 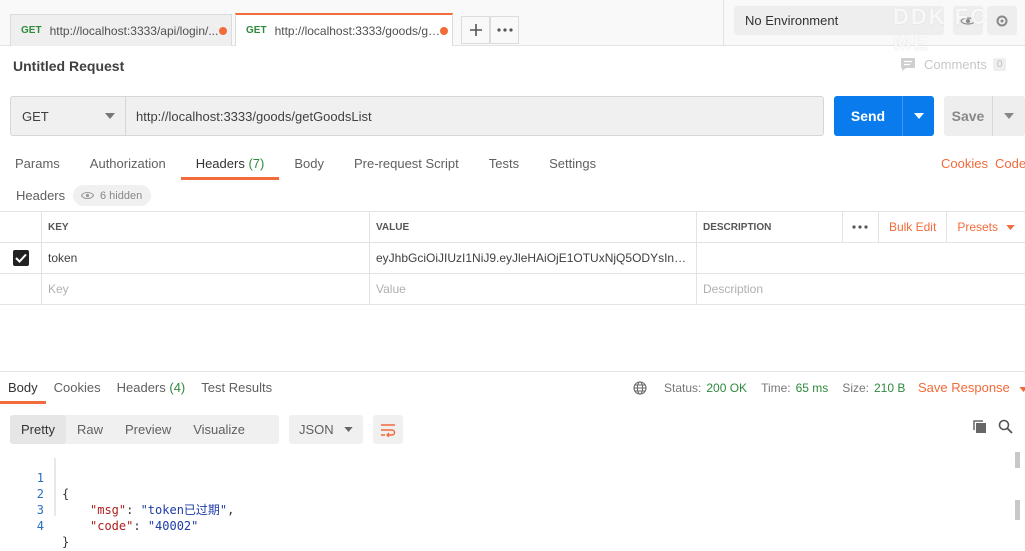 I want to click on plus-icon, so click(x=475, y=30).